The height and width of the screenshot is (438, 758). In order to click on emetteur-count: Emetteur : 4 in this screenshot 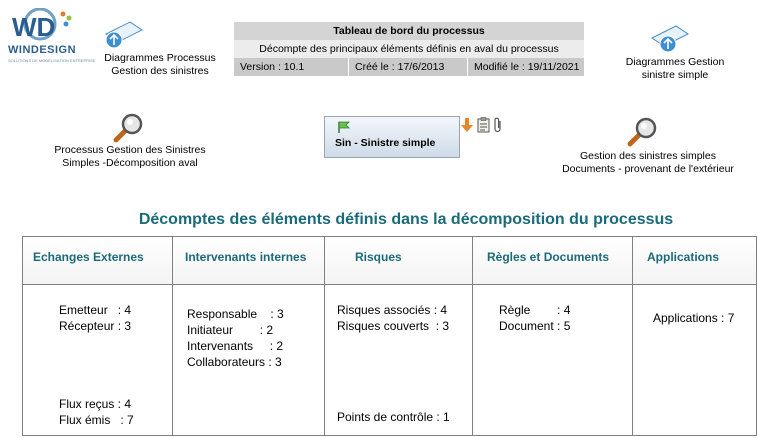, I will do `click(95, 310)`.